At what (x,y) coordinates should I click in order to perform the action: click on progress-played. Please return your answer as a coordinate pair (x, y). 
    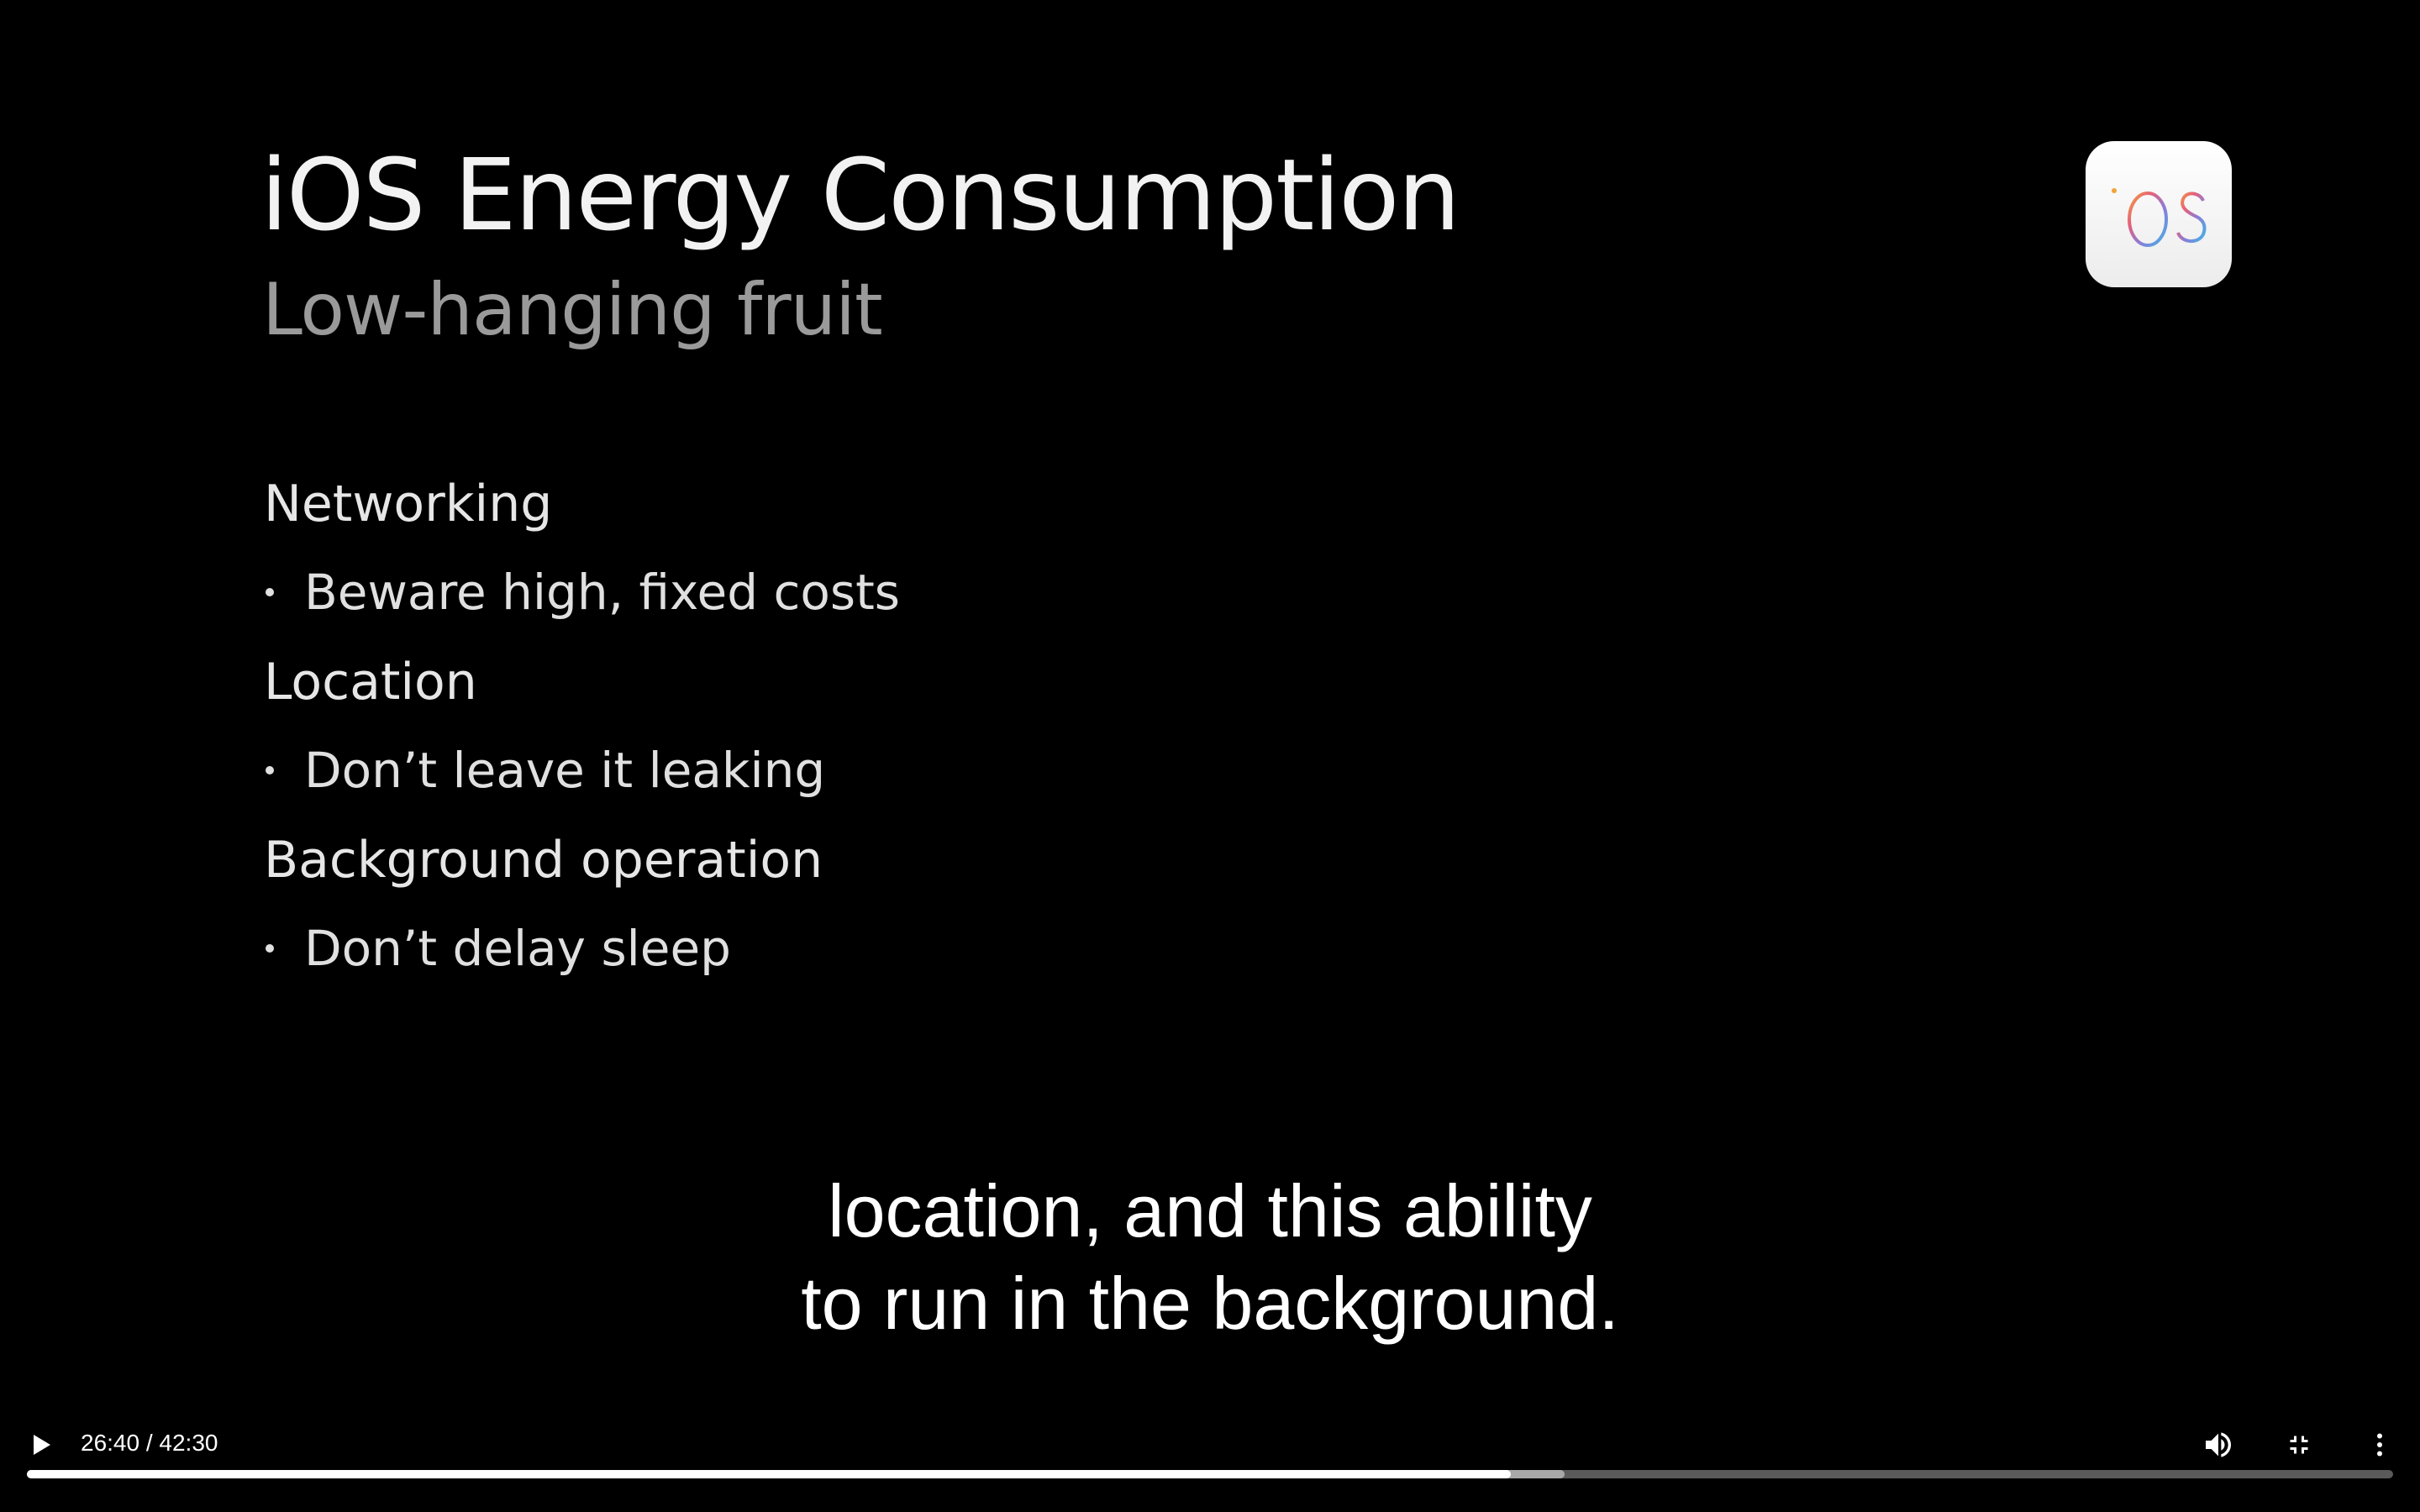
    Looking at the image, I should click on (769, 1474).